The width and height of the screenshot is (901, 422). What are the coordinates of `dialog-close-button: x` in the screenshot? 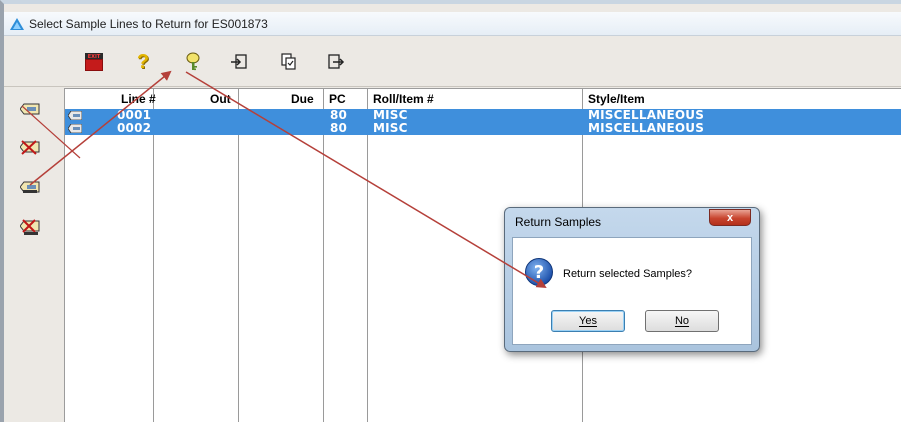 It's located at (730, 217).